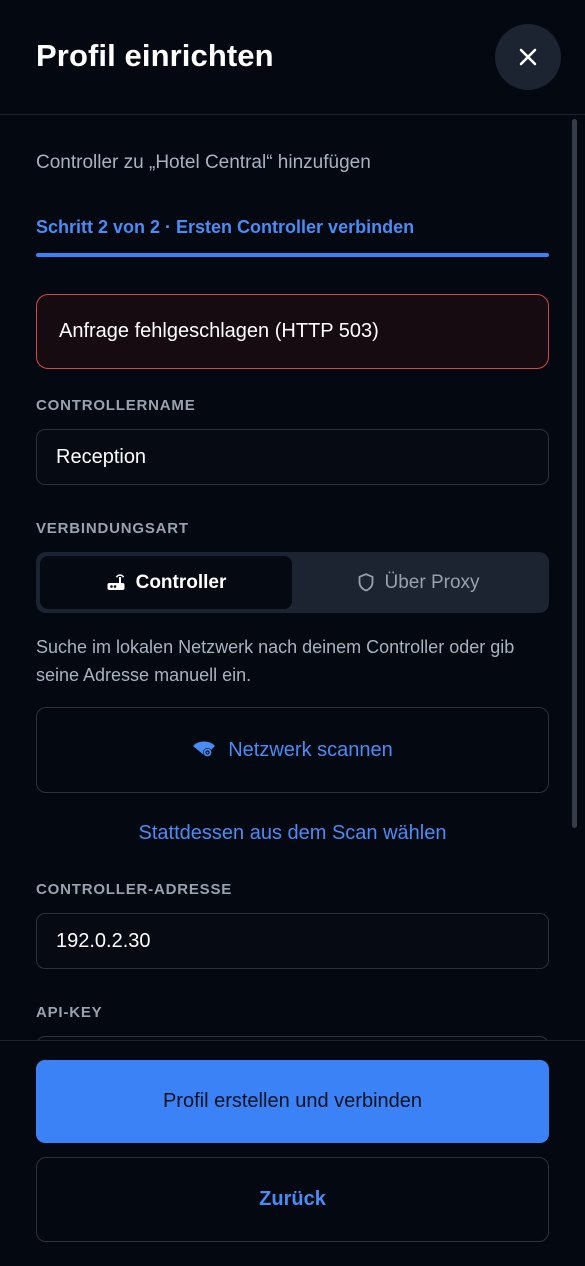 The image size is (585, 1266). I want to click on scrollbar, so click(574, 473).